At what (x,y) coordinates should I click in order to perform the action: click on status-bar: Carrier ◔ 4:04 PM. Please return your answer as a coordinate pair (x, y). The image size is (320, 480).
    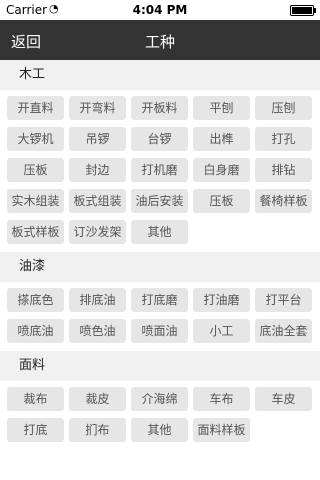
    Looking at the image, I should click on (160, 10).